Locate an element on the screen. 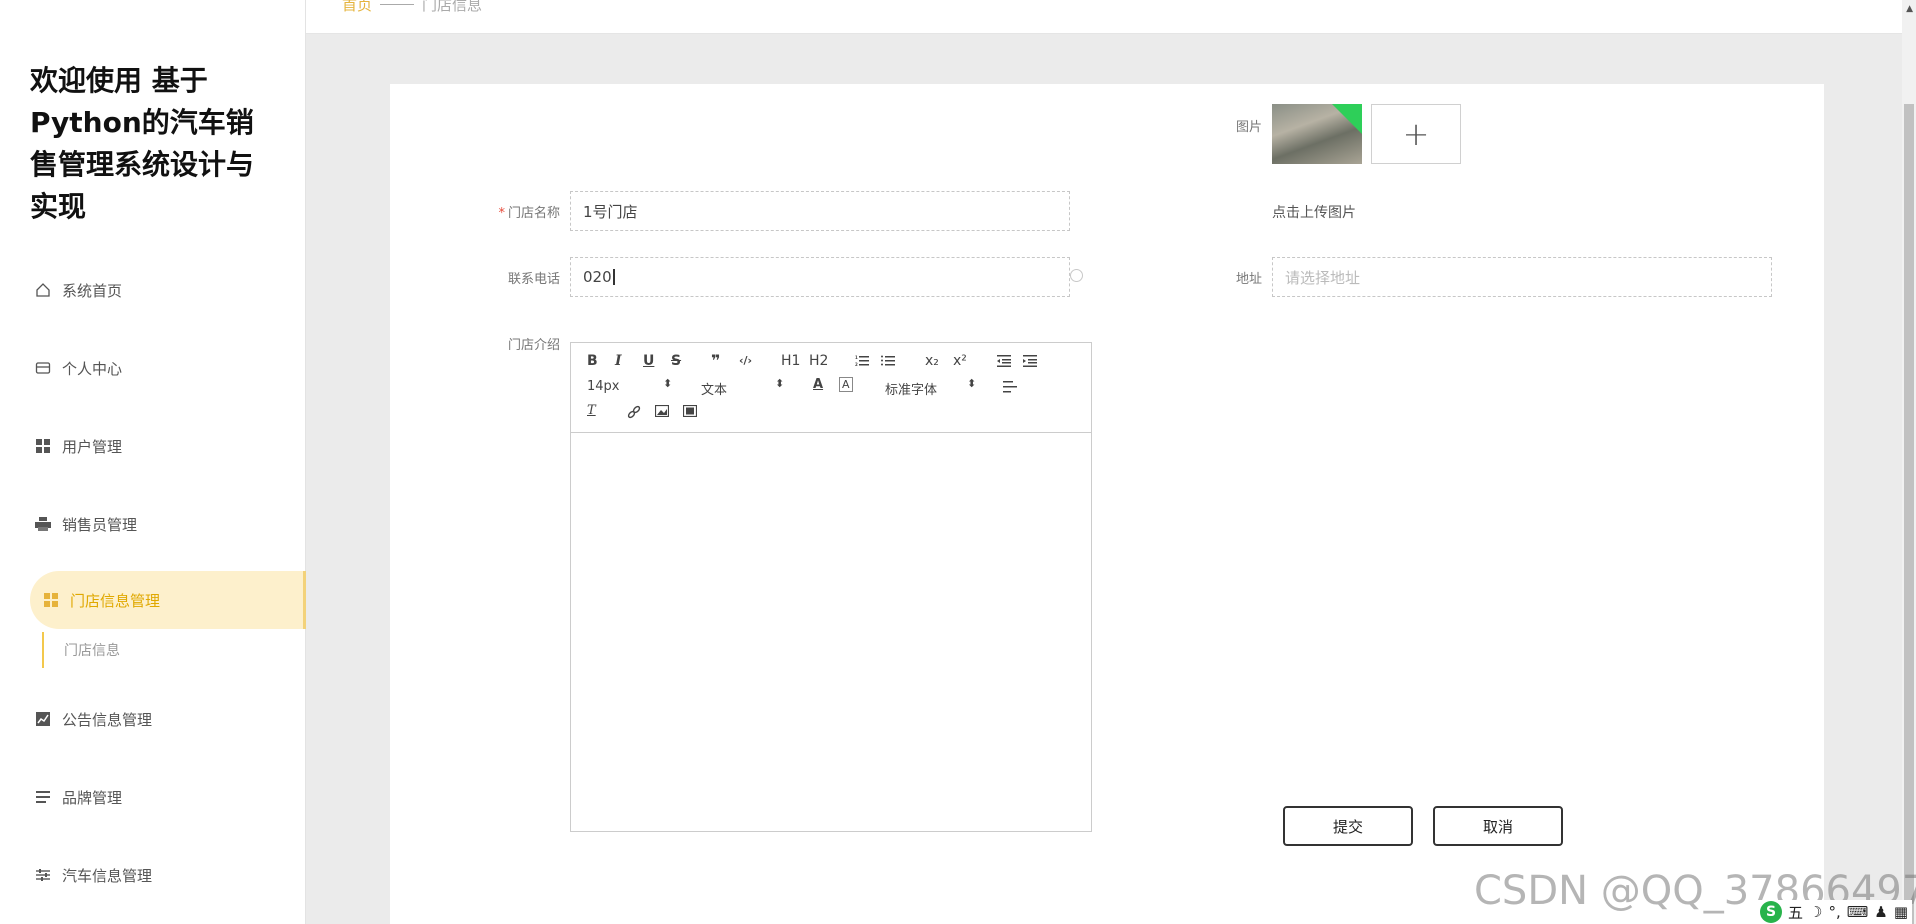  upload-hint: 点击上传图片 is located at coordinates (1314, 213).